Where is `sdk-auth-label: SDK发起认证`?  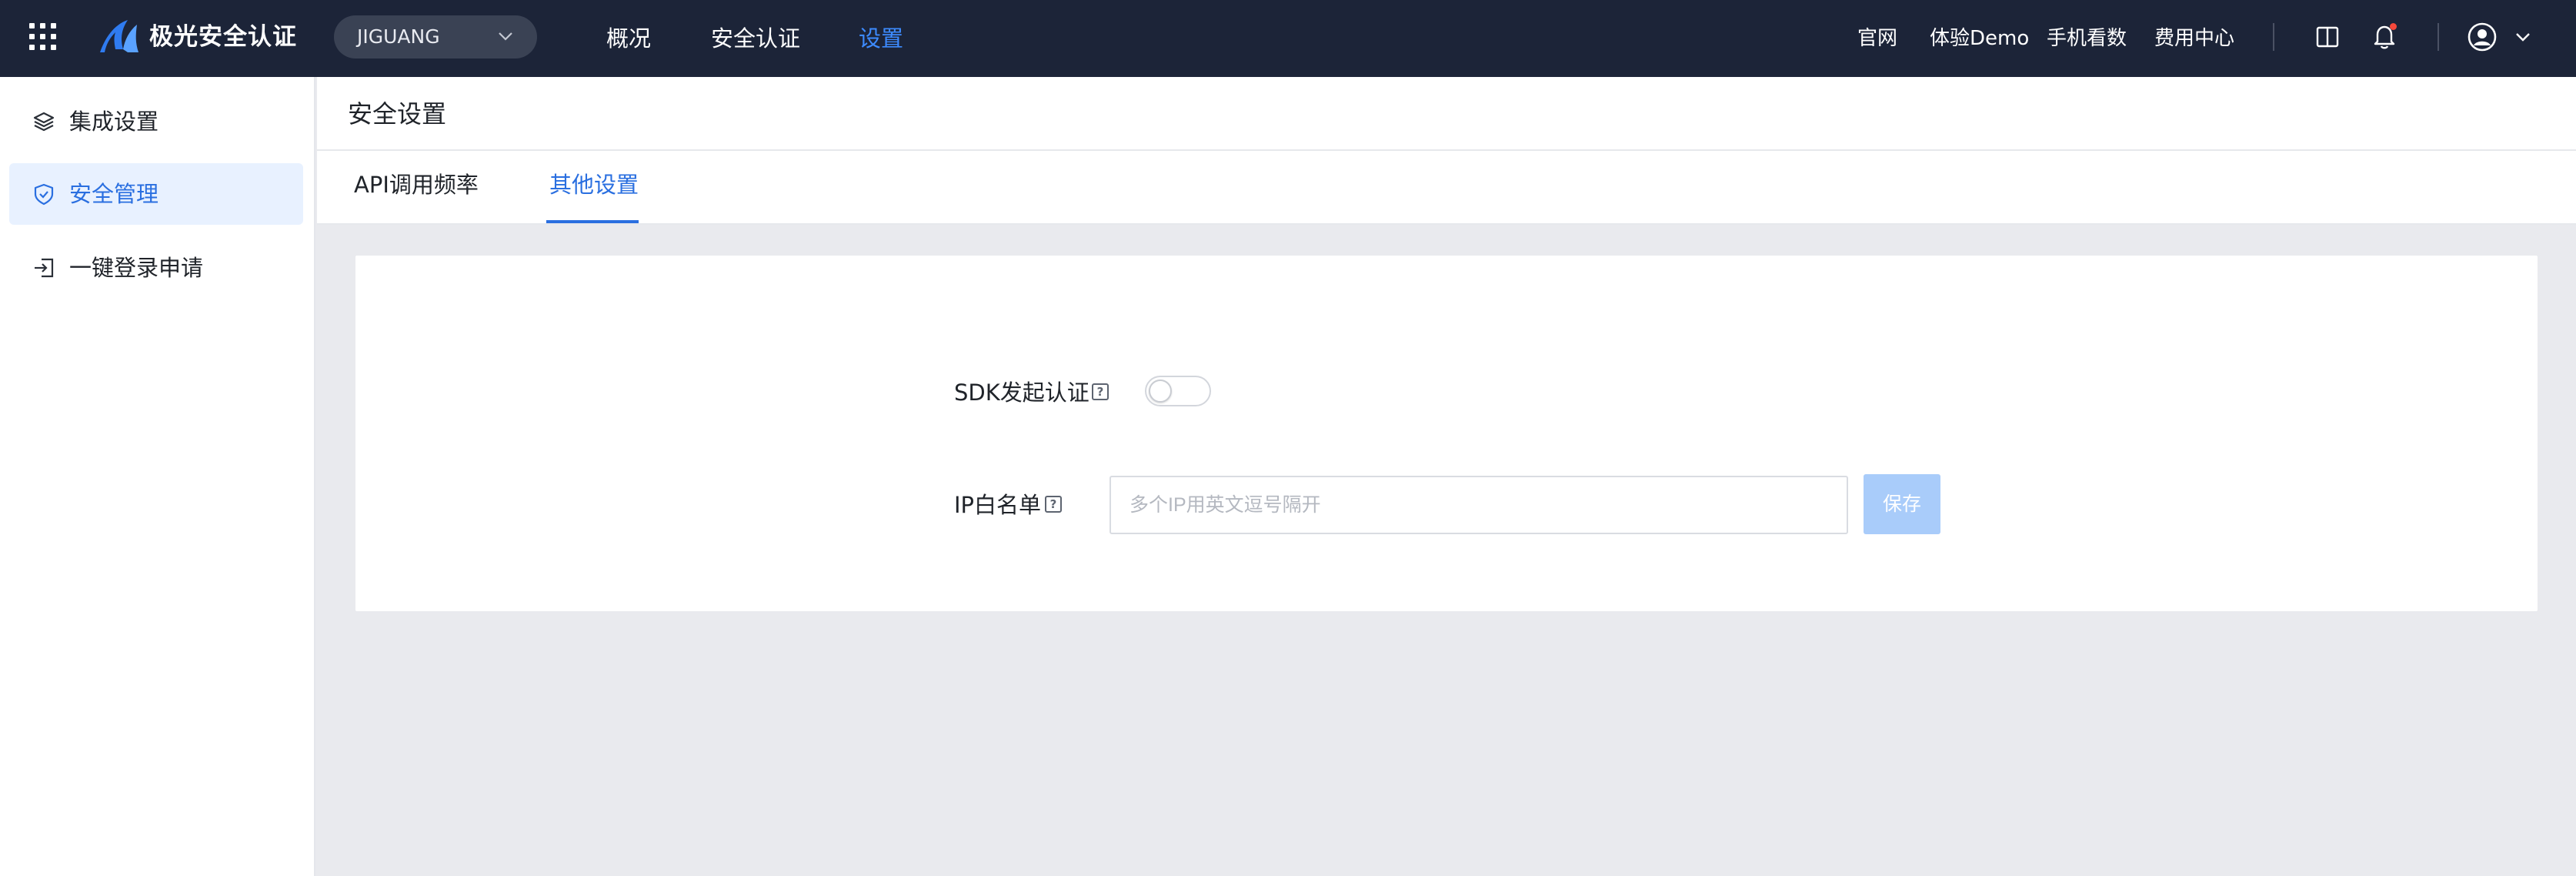
sdk-auth-label: SDK发起认证 is located at coordinates (1021, 392).